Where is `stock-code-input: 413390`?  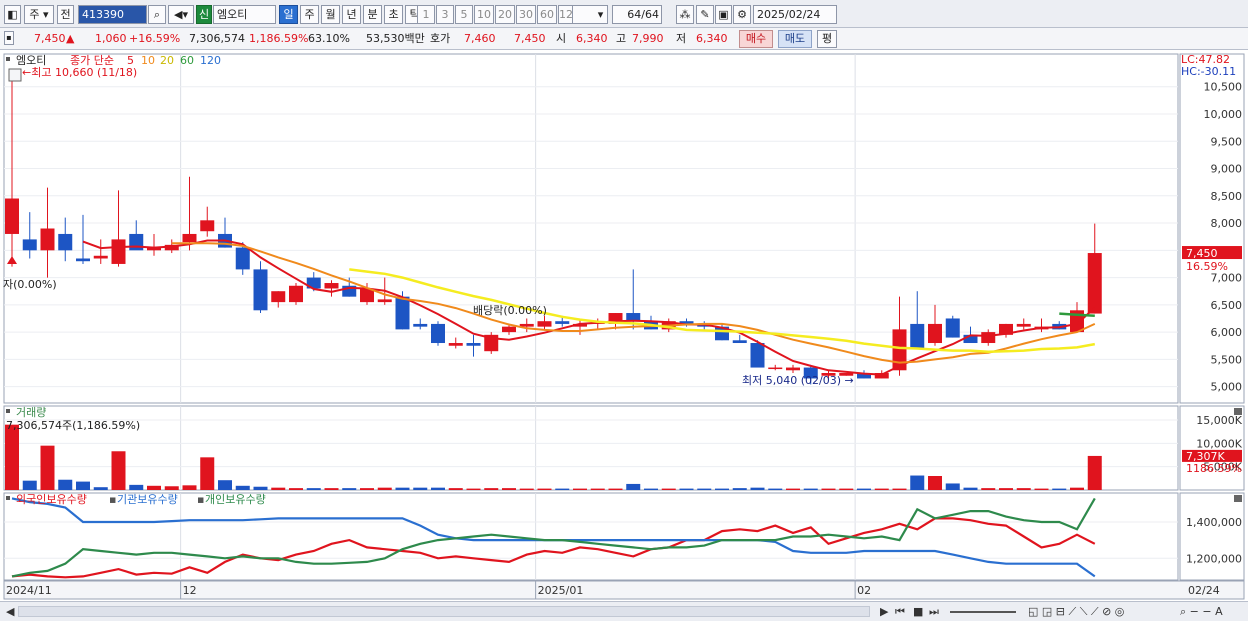
stock-code-input: 413390 is located at coordinates (112, 14).